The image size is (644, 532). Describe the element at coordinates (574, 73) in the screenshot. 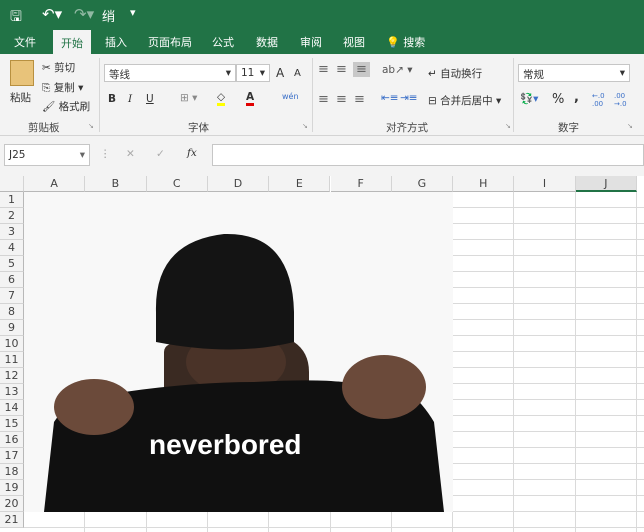

I see `number-format-select: 常规 ▾` at that location.